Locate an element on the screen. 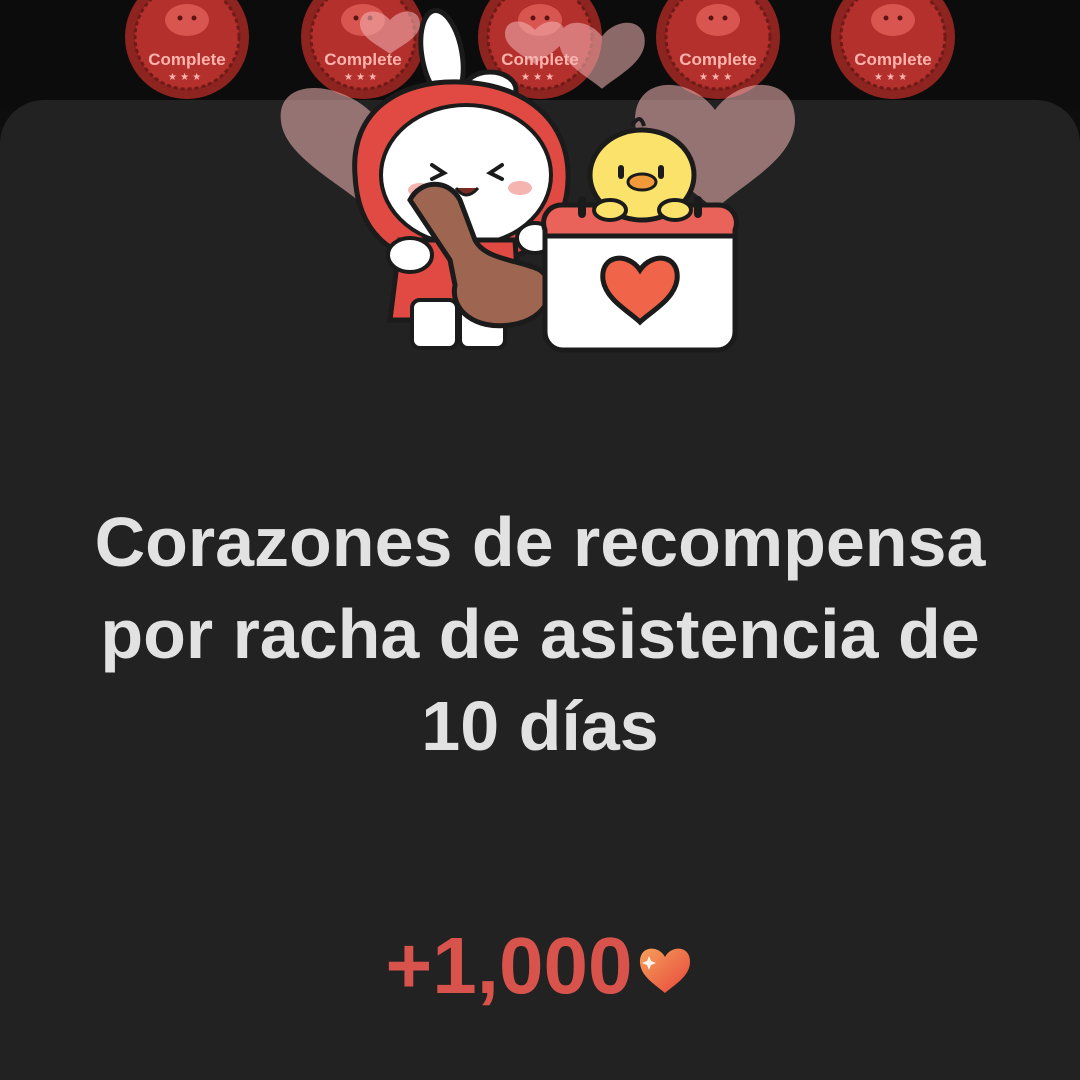 The image size is (1080, 1080). reward-amount-row: +1,000 is located at coordinates (540, 966).